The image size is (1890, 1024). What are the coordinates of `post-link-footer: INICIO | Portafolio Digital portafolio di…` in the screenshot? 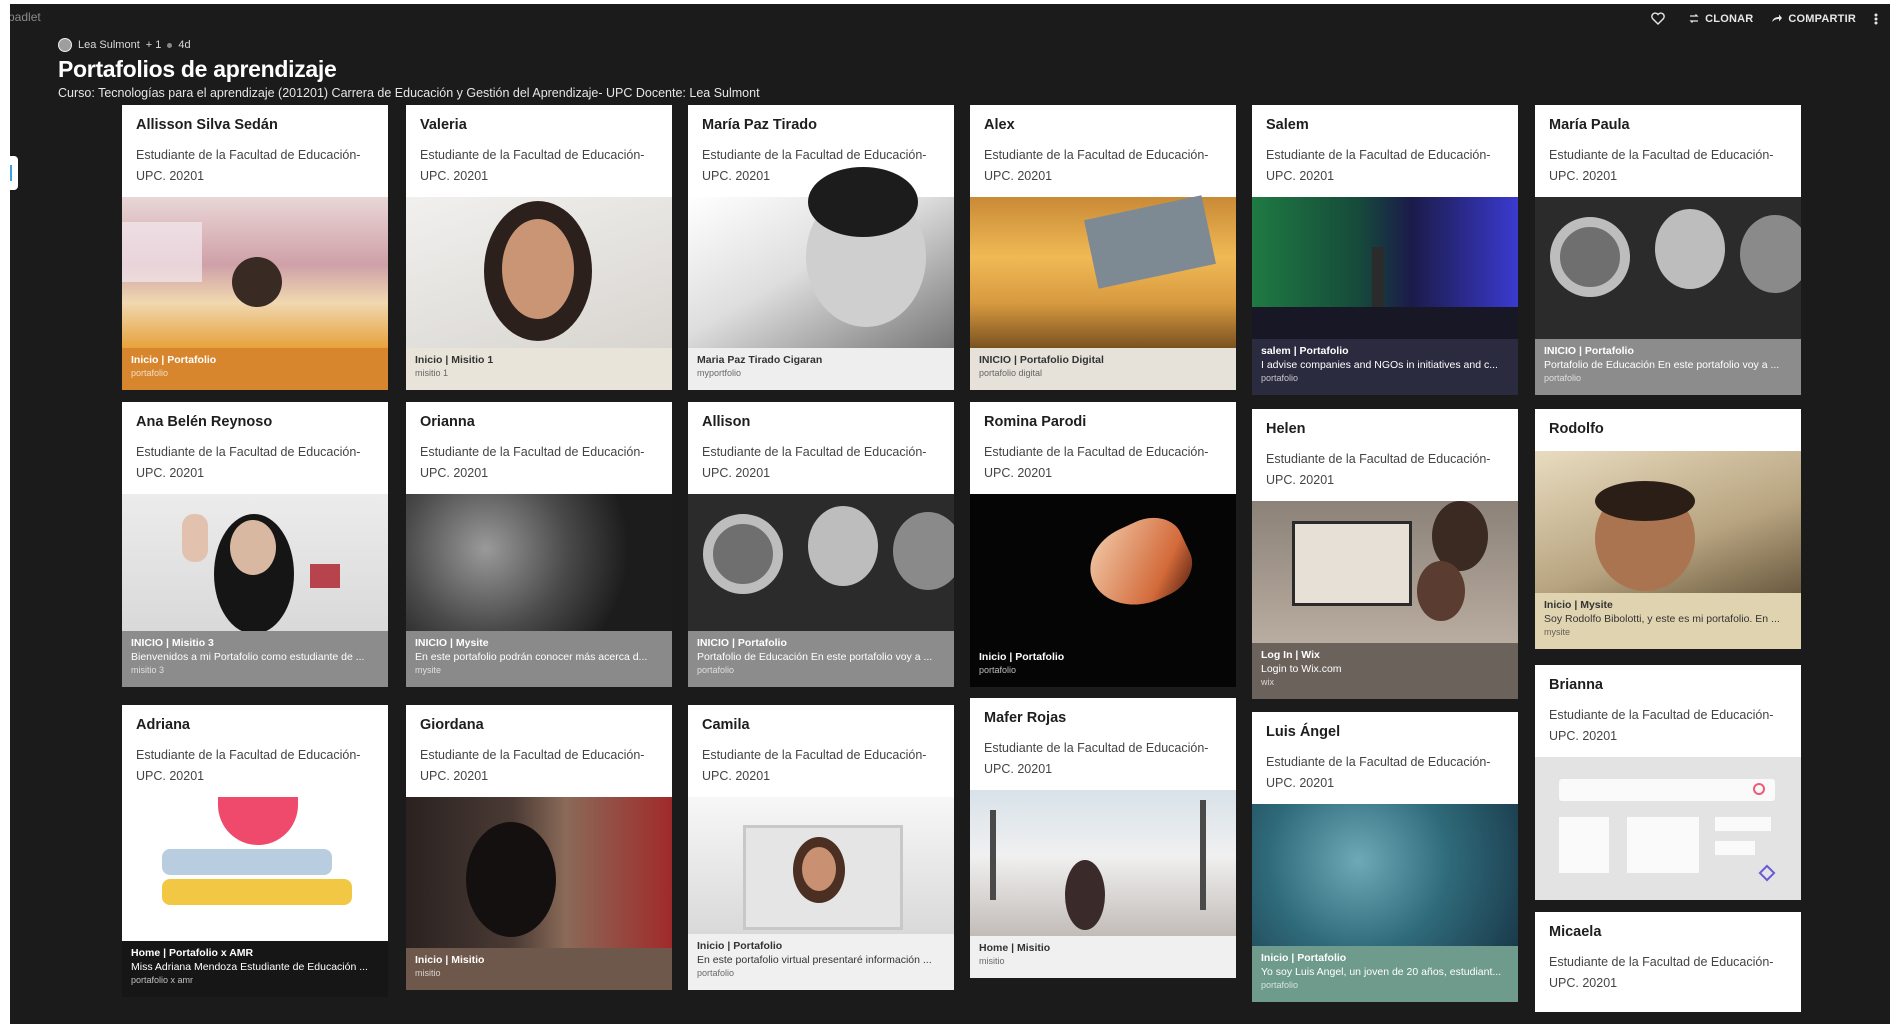 It's located at (1103, 369).